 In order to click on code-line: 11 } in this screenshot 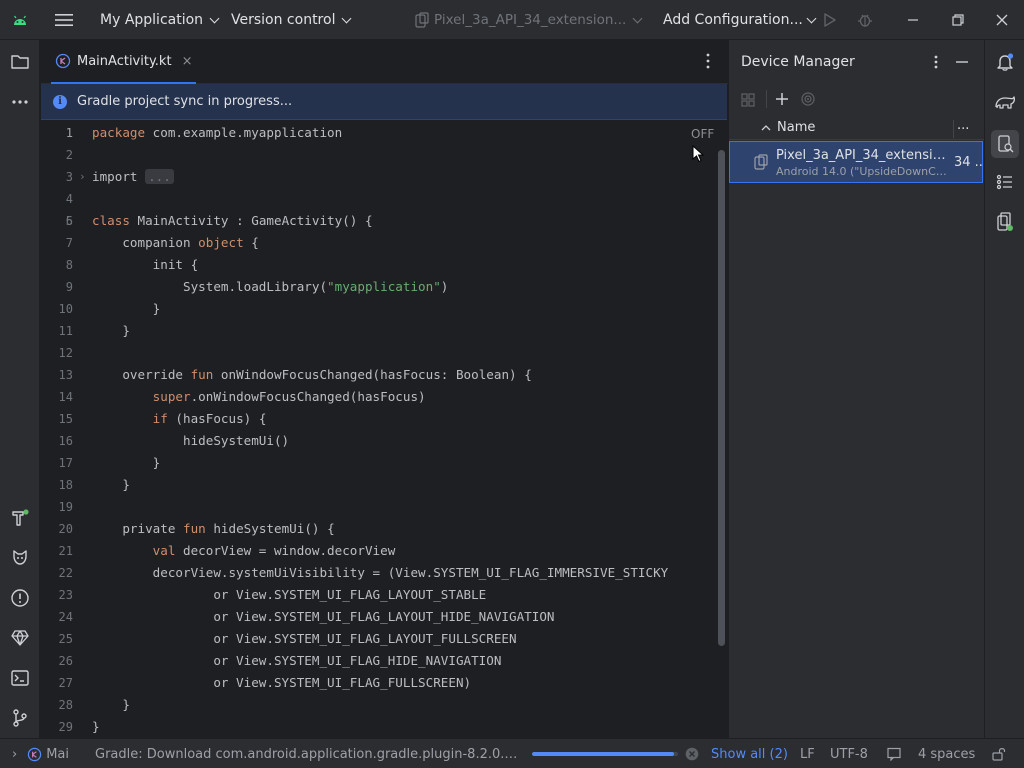, I will do `click(384, 331)`.